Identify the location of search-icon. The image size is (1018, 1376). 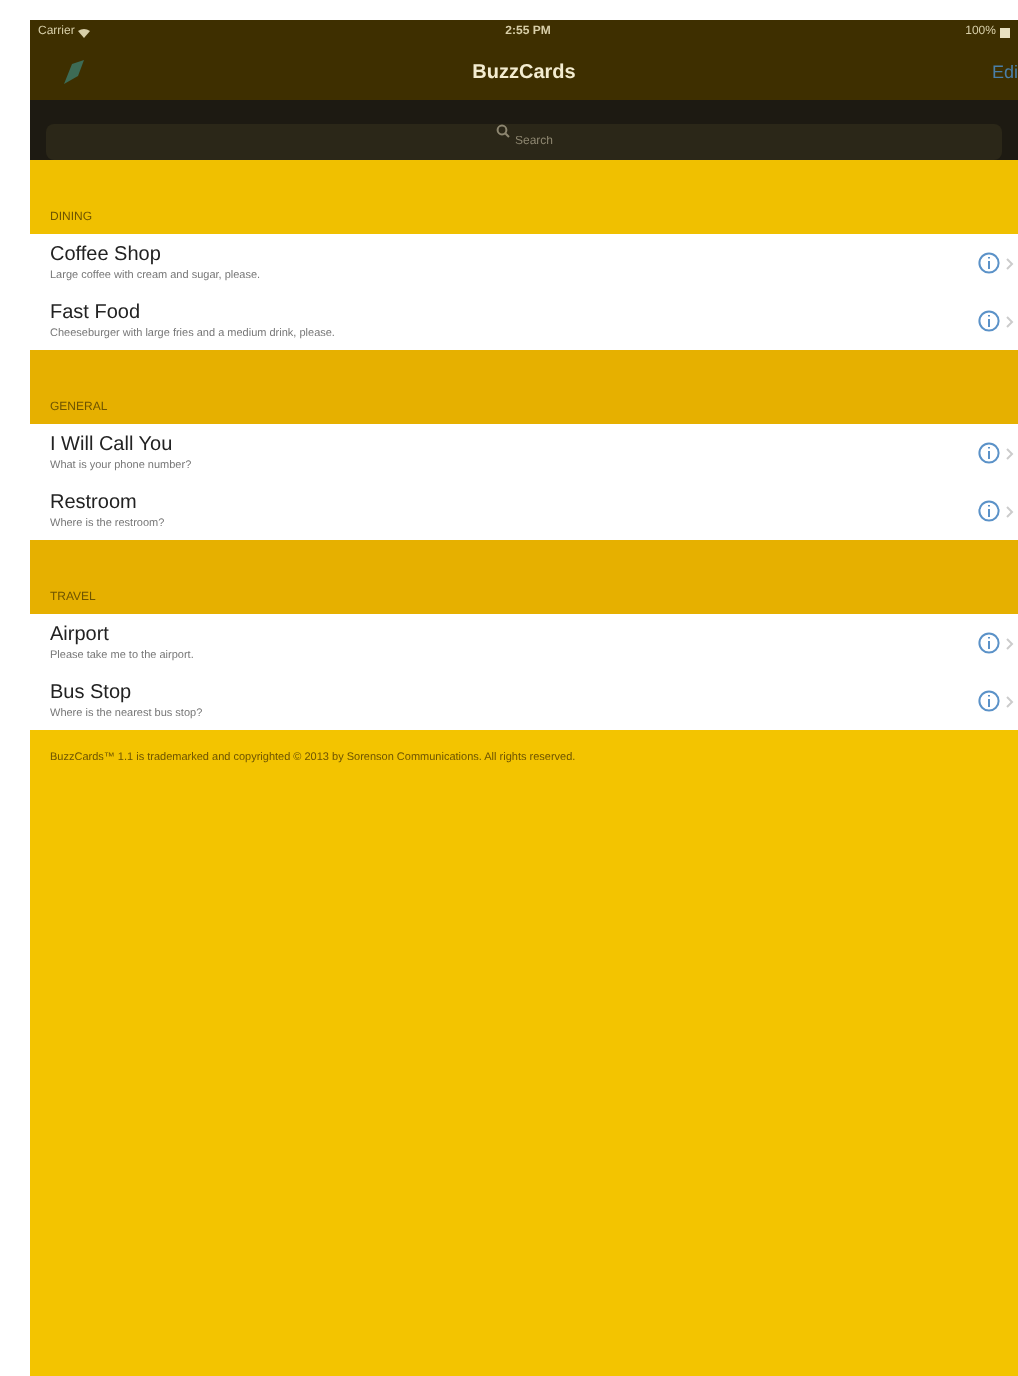
(503, 131).